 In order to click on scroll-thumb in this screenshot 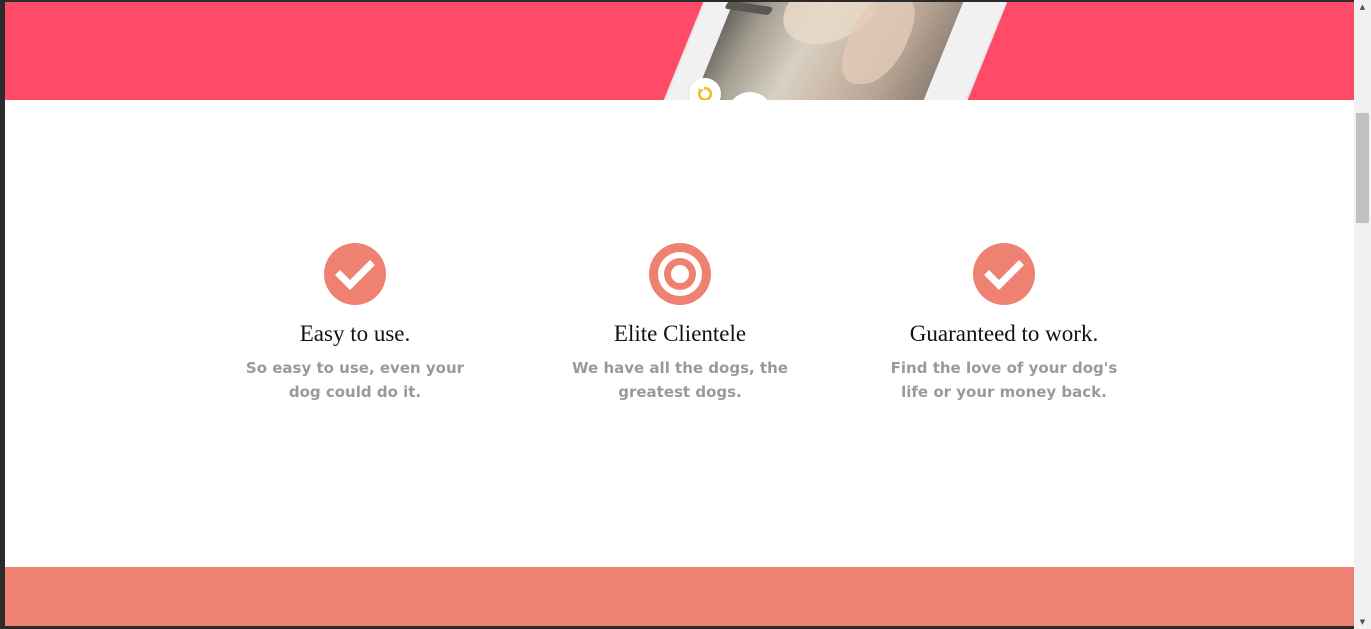, I will do `click(1362, 168)`.